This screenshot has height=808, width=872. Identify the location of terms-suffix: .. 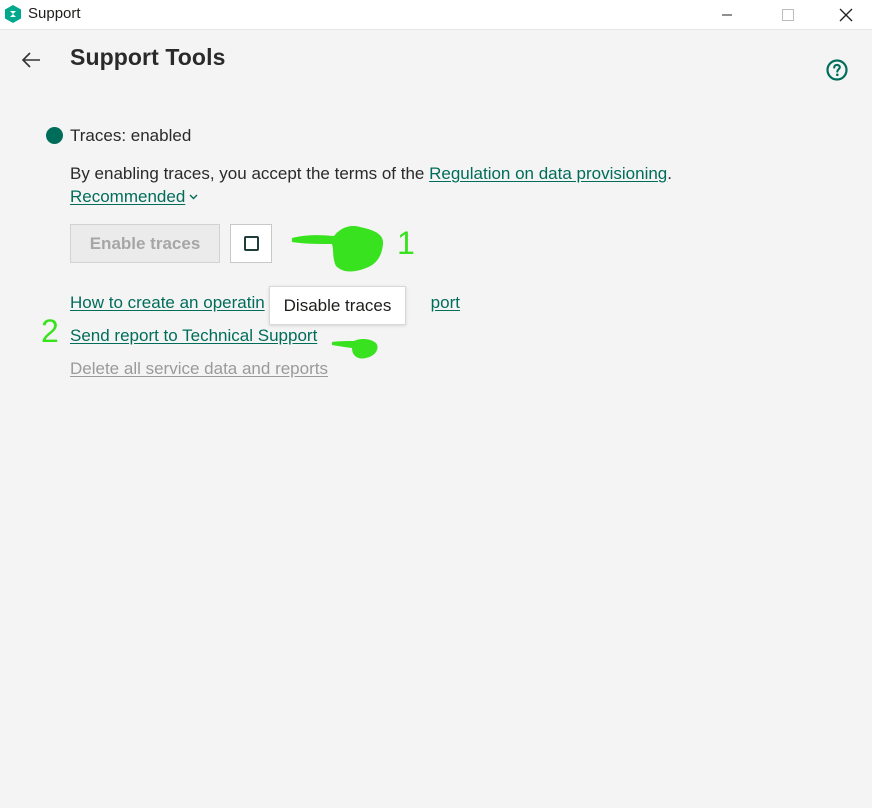
(669, 173).